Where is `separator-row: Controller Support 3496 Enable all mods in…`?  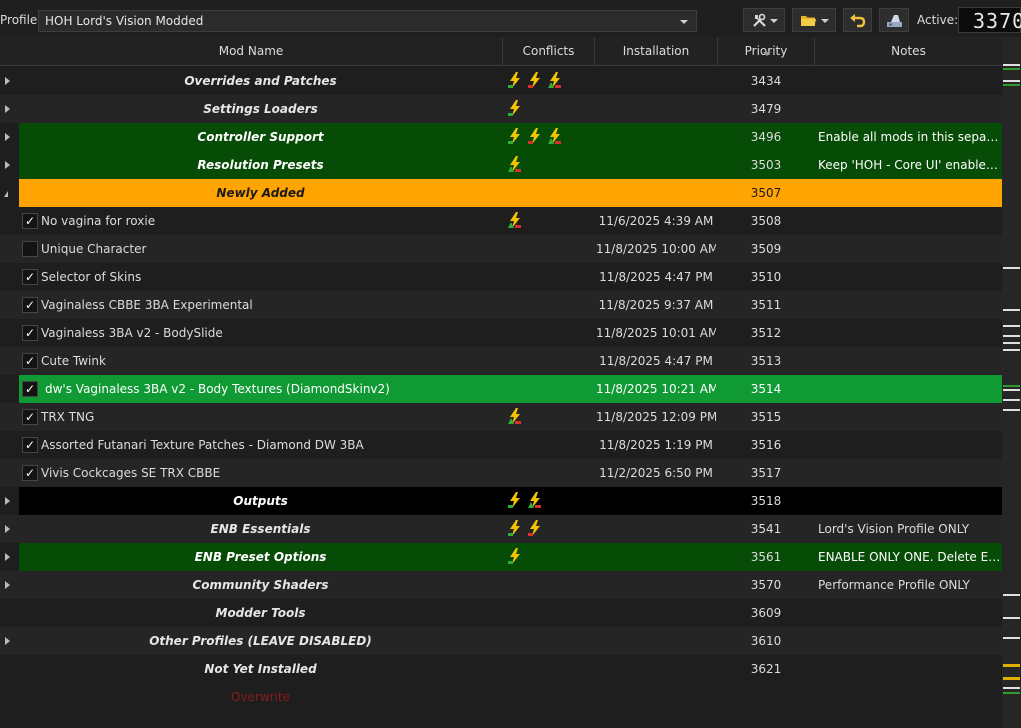 separator-row: Controller Support 3496 Enable all mods in… is located at coordinates (501, 137).